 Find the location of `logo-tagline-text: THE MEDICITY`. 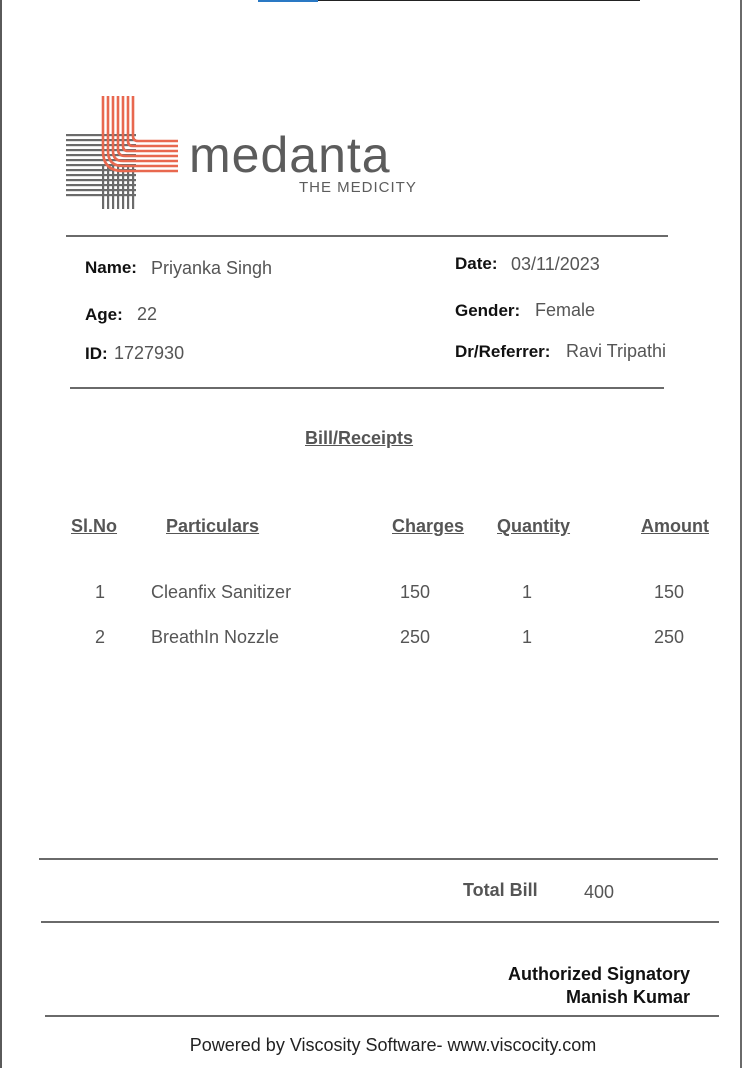

logo-tagline-text: THE MEDICITY is located at coordinates (358, 187).